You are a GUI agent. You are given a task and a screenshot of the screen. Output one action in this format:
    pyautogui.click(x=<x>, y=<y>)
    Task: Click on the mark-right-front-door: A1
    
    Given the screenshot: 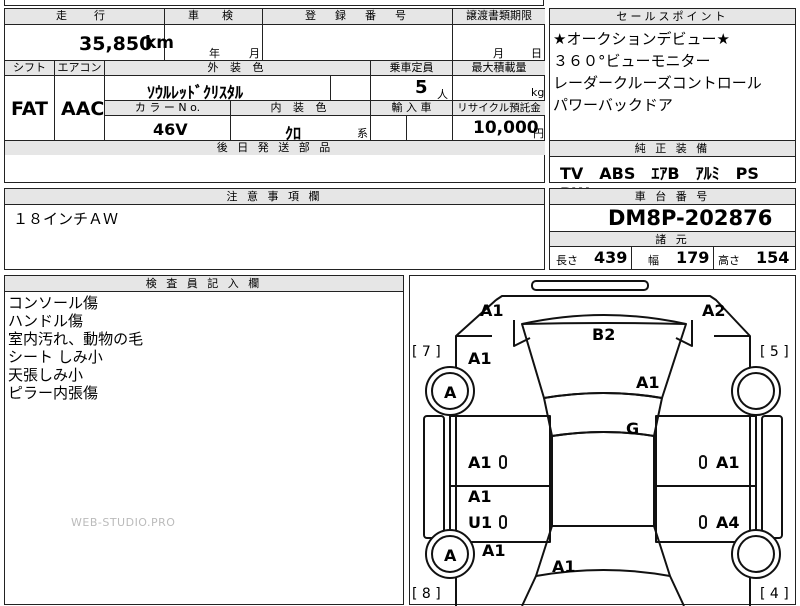 What is the action you would take?
    pyautogui.click(x=728, y=462)
    